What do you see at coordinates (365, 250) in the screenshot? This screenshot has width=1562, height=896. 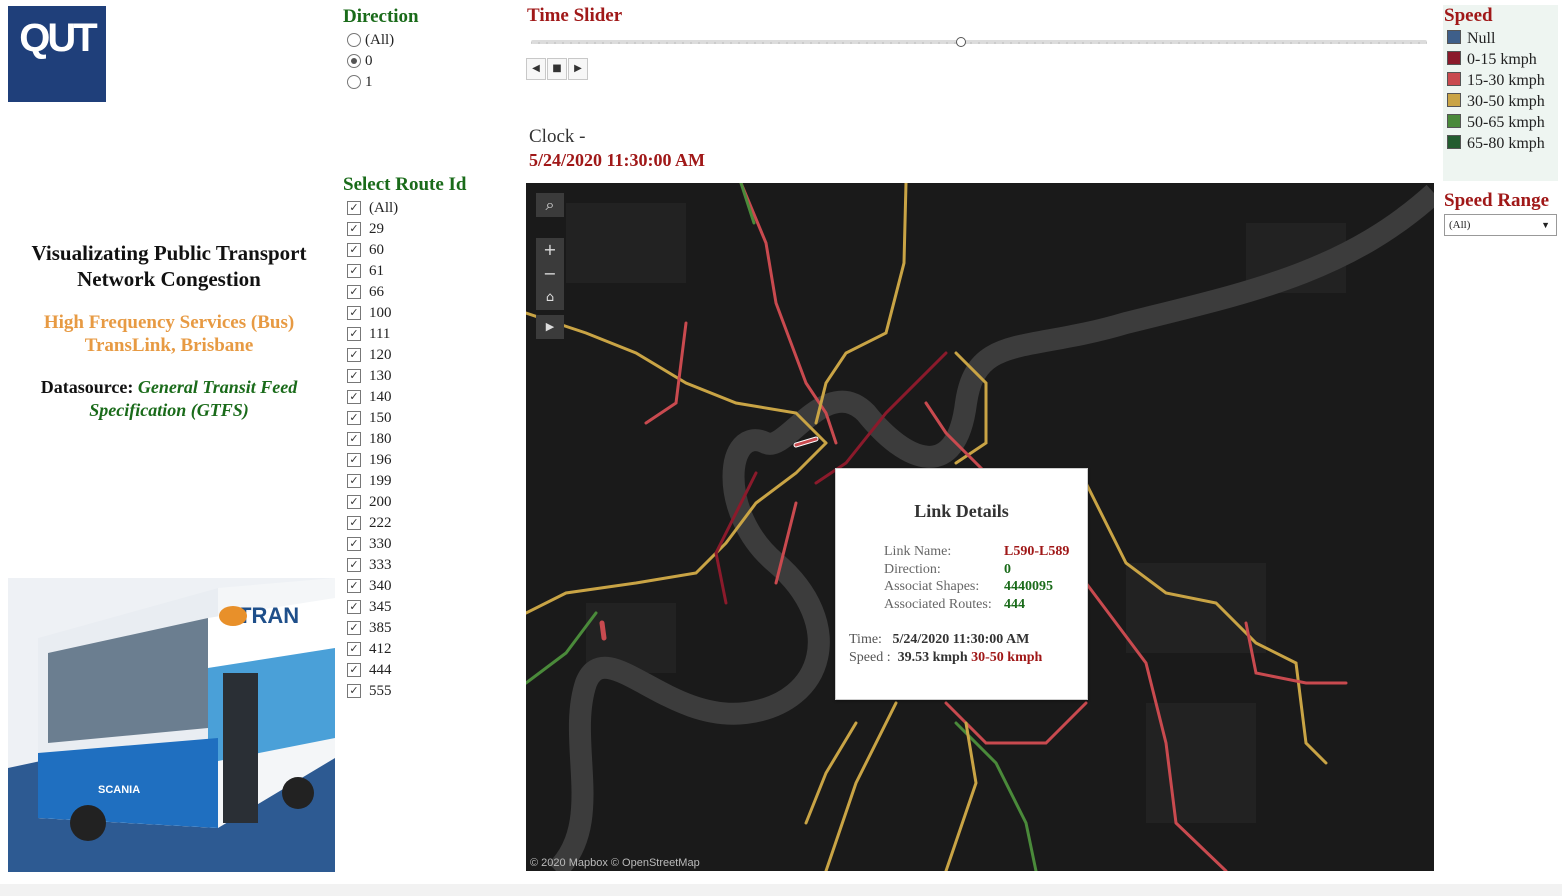 I see `route-option: ✓ 60` at bounding box center [365, 250].